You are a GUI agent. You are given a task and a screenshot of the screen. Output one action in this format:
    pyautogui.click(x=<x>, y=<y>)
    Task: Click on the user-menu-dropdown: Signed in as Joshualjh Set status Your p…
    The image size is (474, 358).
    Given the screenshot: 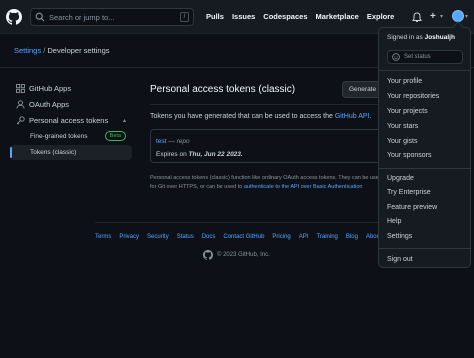 What is the action you would take?
    pyautogui.click(x=424, y=144)
    